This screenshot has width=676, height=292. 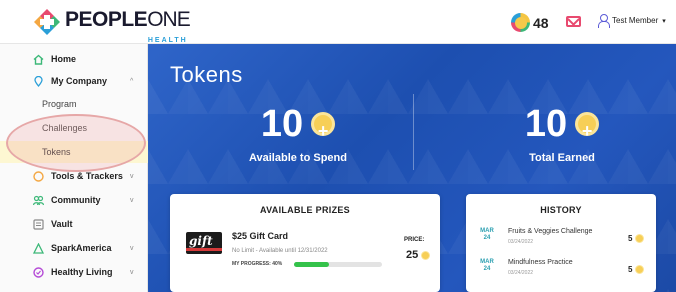 I want to click on sidebar-subitem-program: Program, so click(x=74, y=104).